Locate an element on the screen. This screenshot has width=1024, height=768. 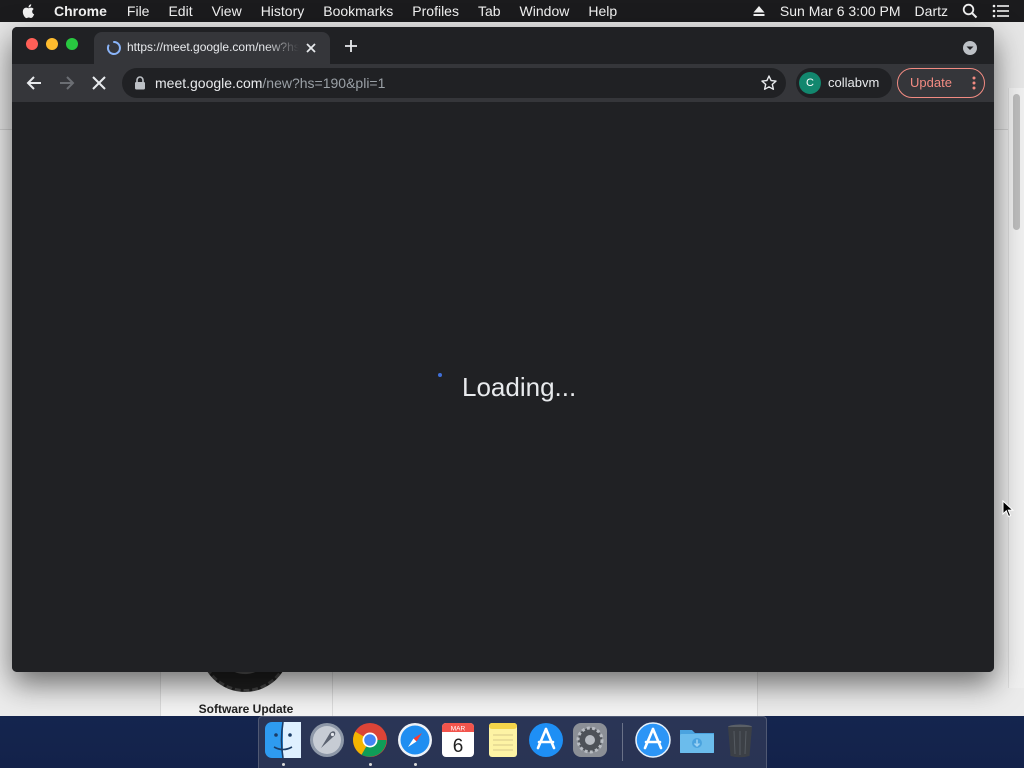
address-bar: meet.google.com/new?hs=190&pli=1 is located at coordinates (454, 83).